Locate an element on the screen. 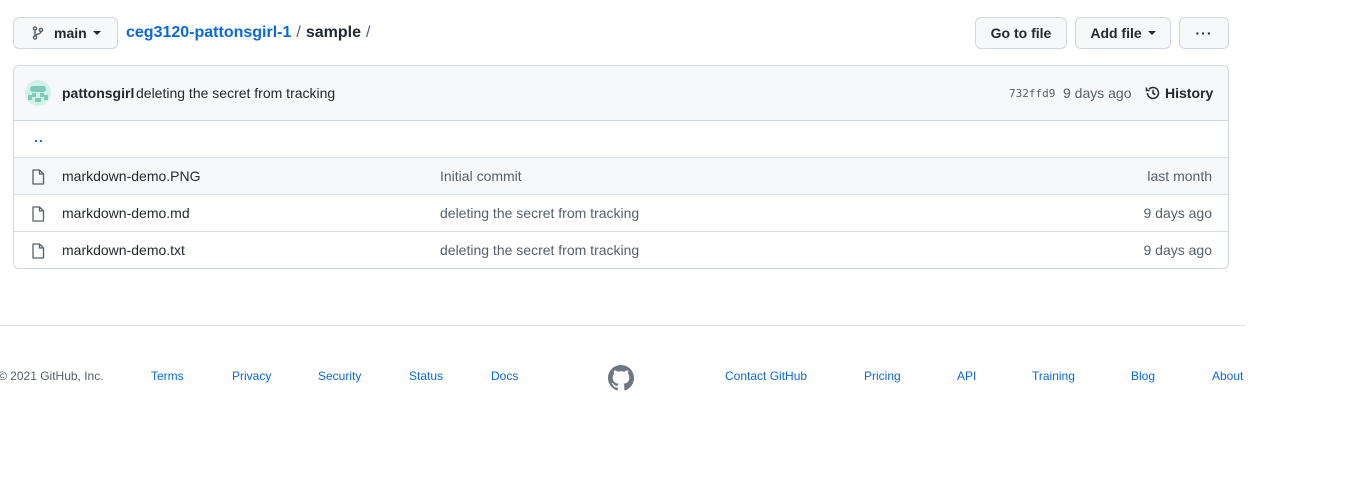  footer-link-status: Status is located at coordinates (426, 376).